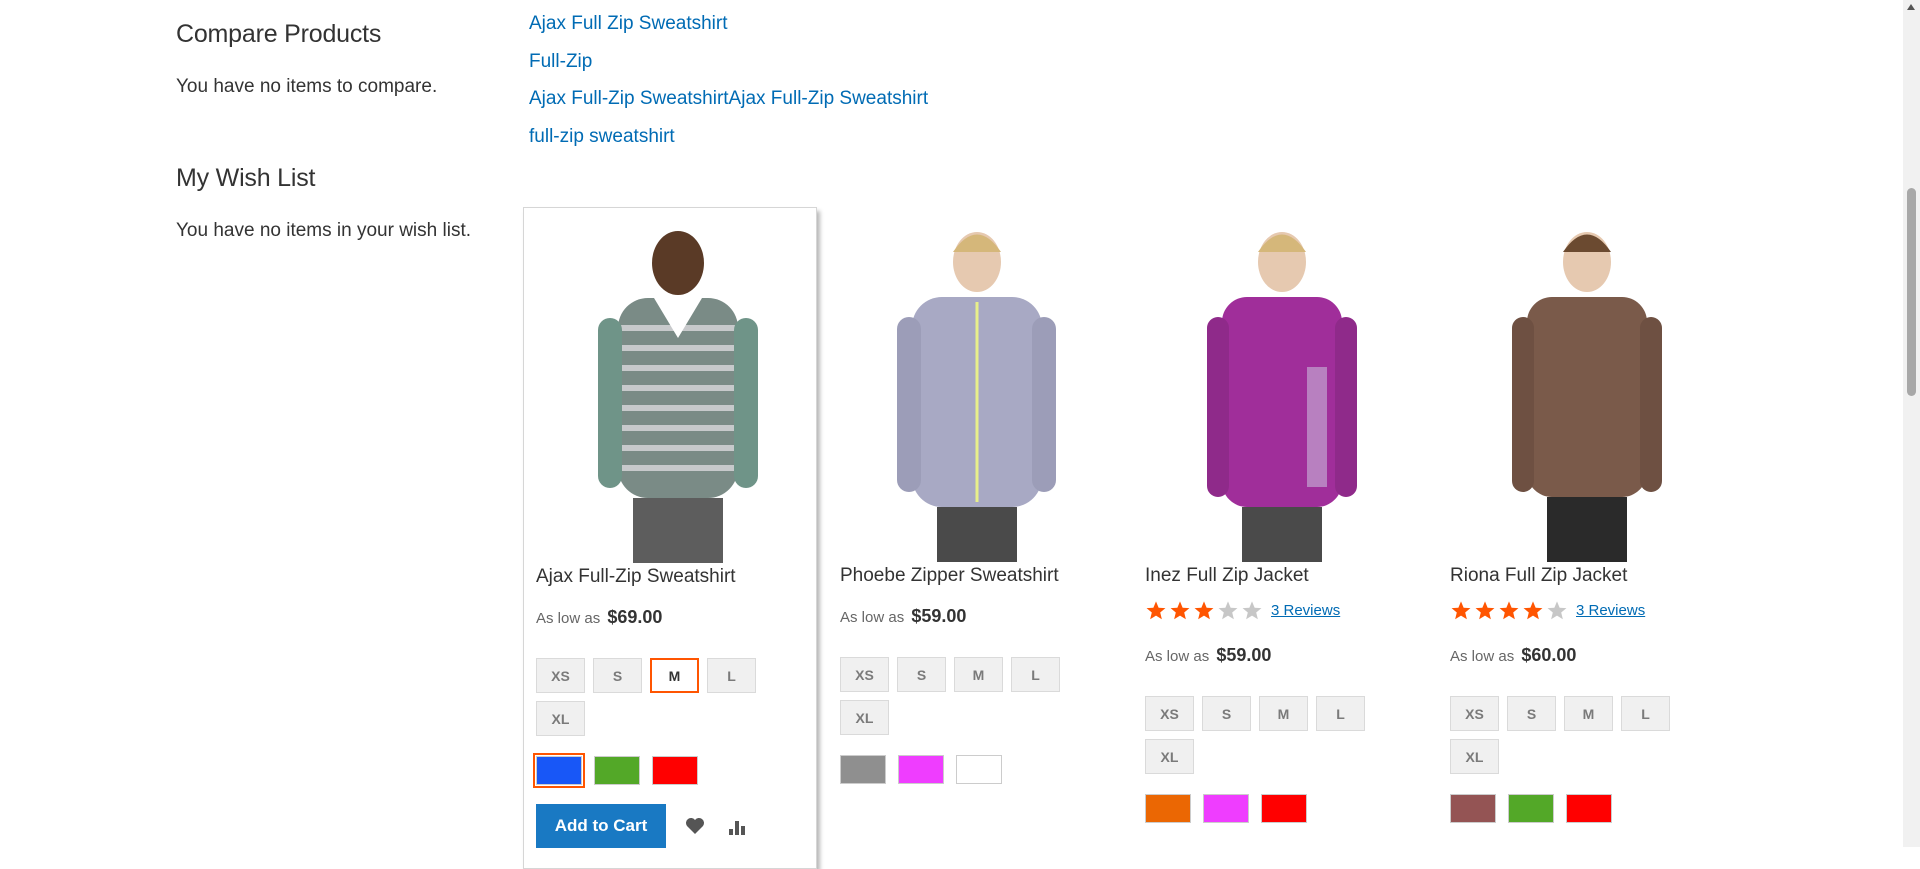 The height and width of the screenshot is (869, 1920). What do you see at coordinates (728, 62) in the screenshot?
I see `search-term-link: Full-Zip` at bounding box center [728, 62].